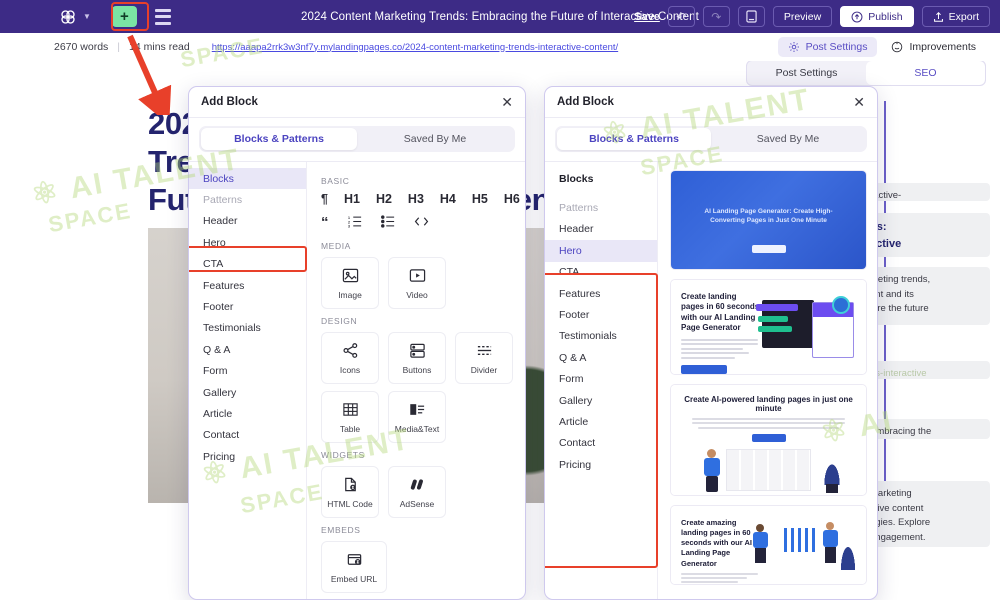 Image resolution: width=1000 pixels, height=600 pixels. I want to click on post-settings-label: Post Settings, so click(836, 47).